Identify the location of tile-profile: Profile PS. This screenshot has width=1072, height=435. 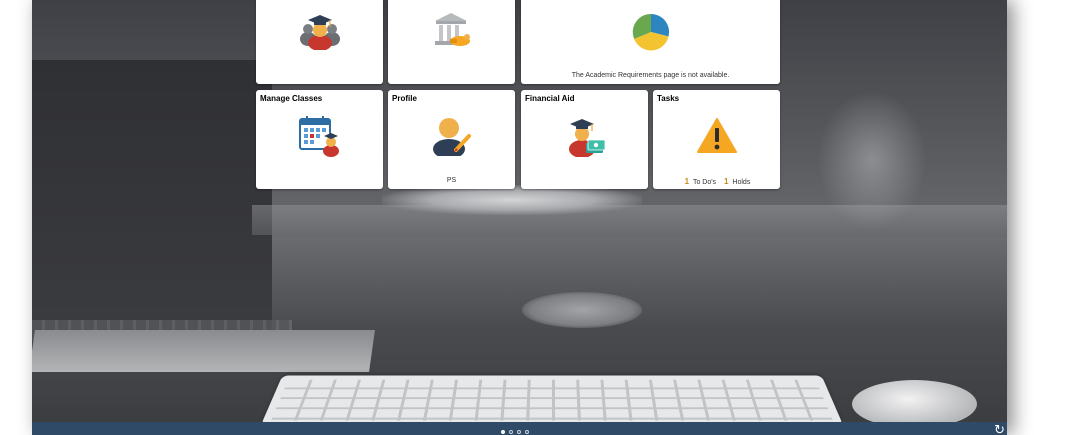
(451, 139).